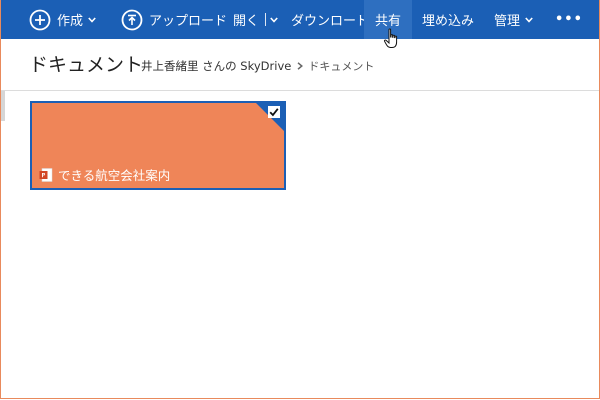 The height and width of the screenshot is (400, 600). What do you see at coordinates (246, 21) in the screenshot?
I see `open-label: 開く` at bounding box center [246, 21].